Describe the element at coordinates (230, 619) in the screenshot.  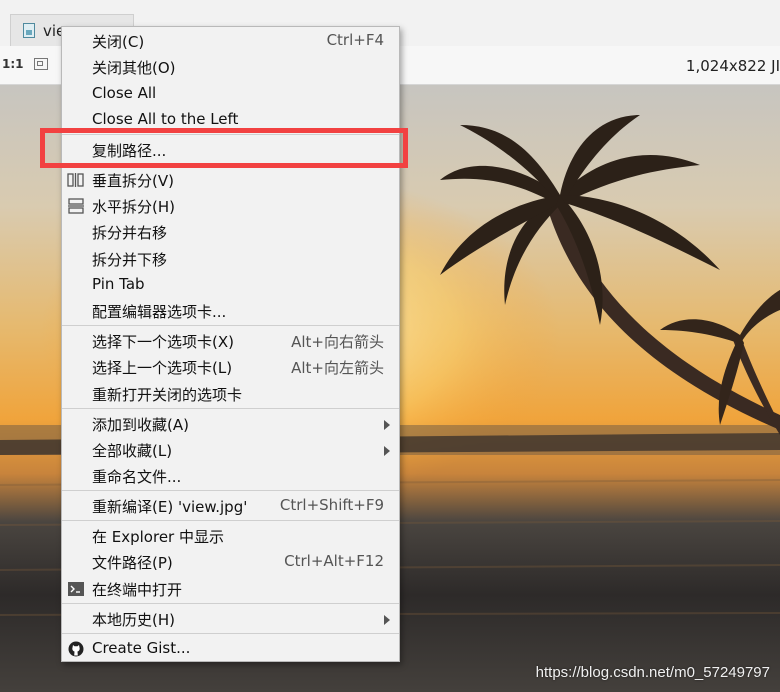
I see `menu-item-local-history: 本地历史(H)` at that location.